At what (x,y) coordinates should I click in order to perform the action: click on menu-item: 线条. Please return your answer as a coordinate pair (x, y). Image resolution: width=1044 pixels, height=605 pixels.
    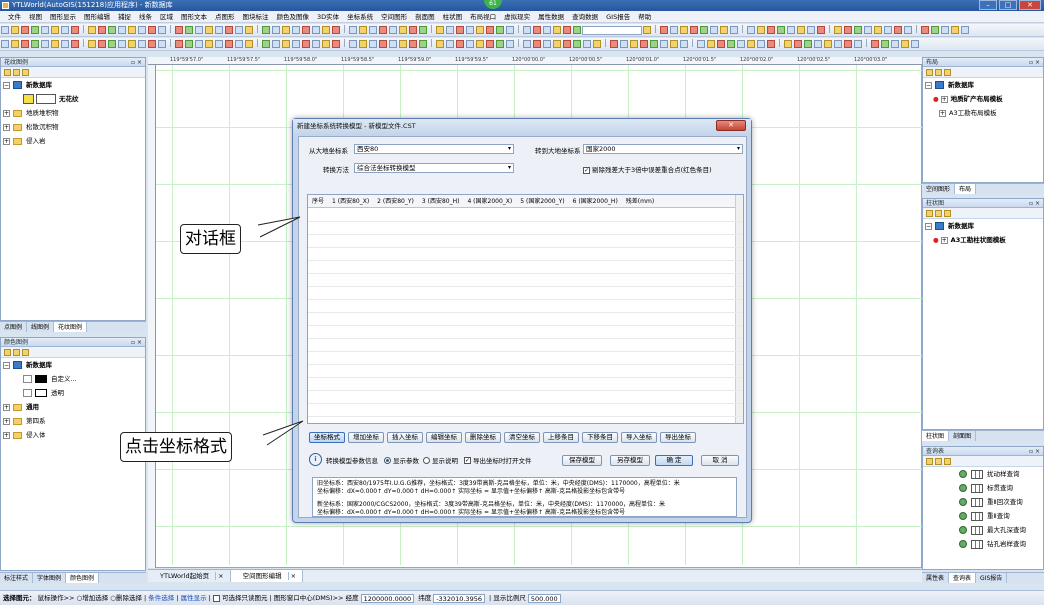
    Looking at the image, I should click on (145, 16).